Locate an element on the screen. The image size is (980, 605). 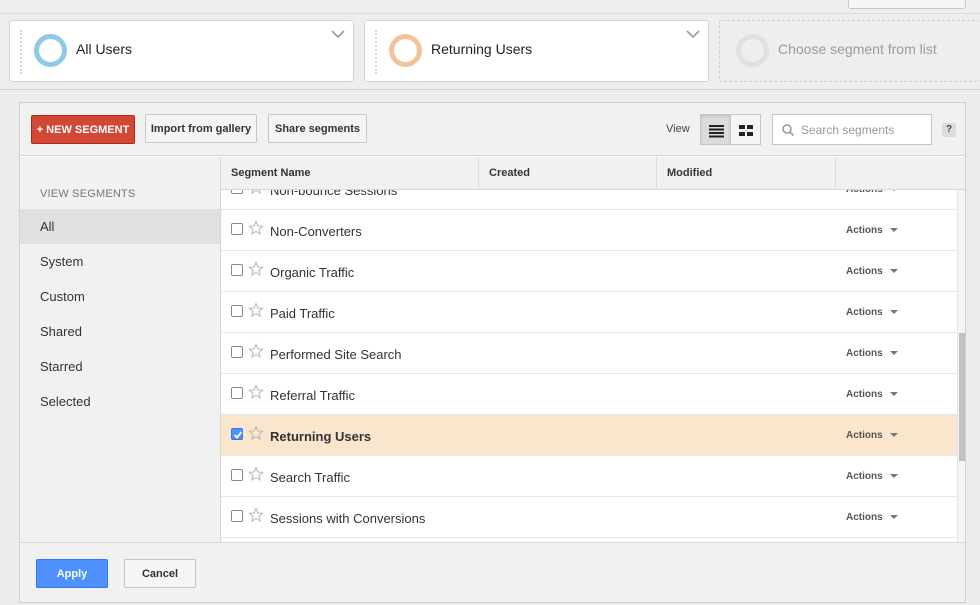
segment-name: Search Traffic is located at coordinates (310, 477).